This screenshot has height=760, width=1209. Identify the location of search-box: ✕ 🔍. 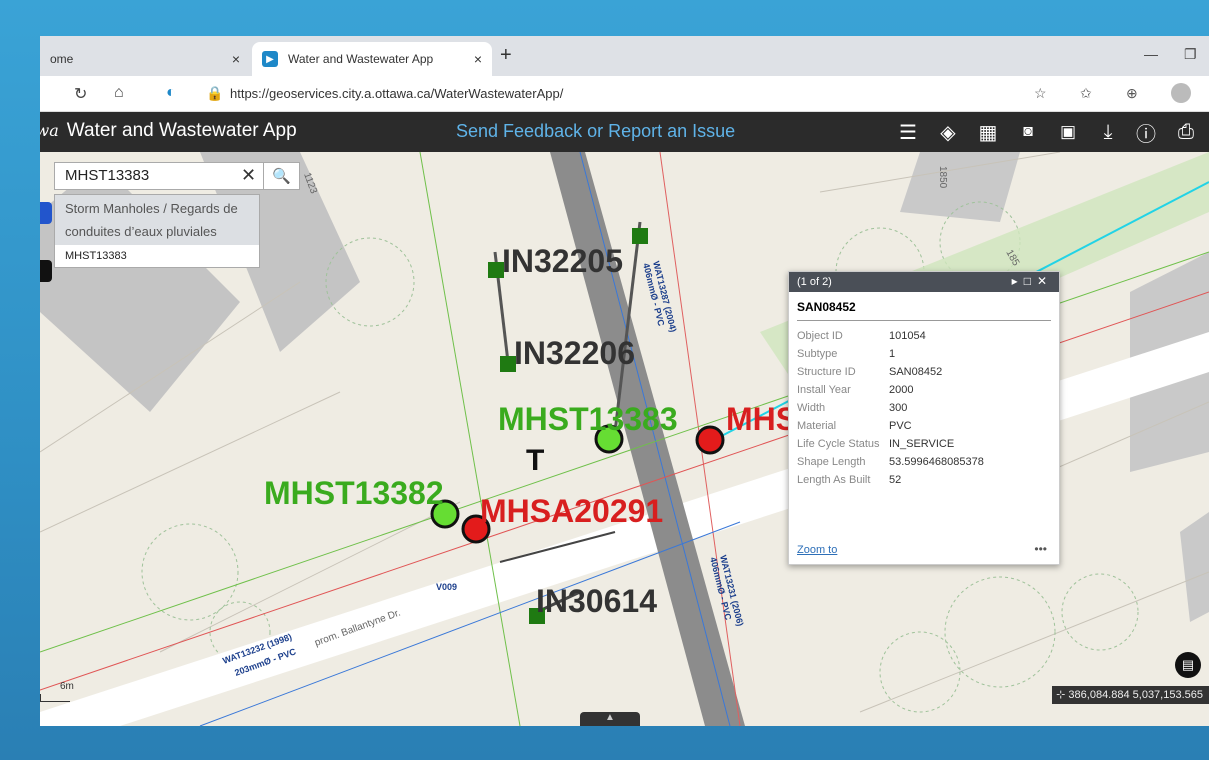
(177, 176).